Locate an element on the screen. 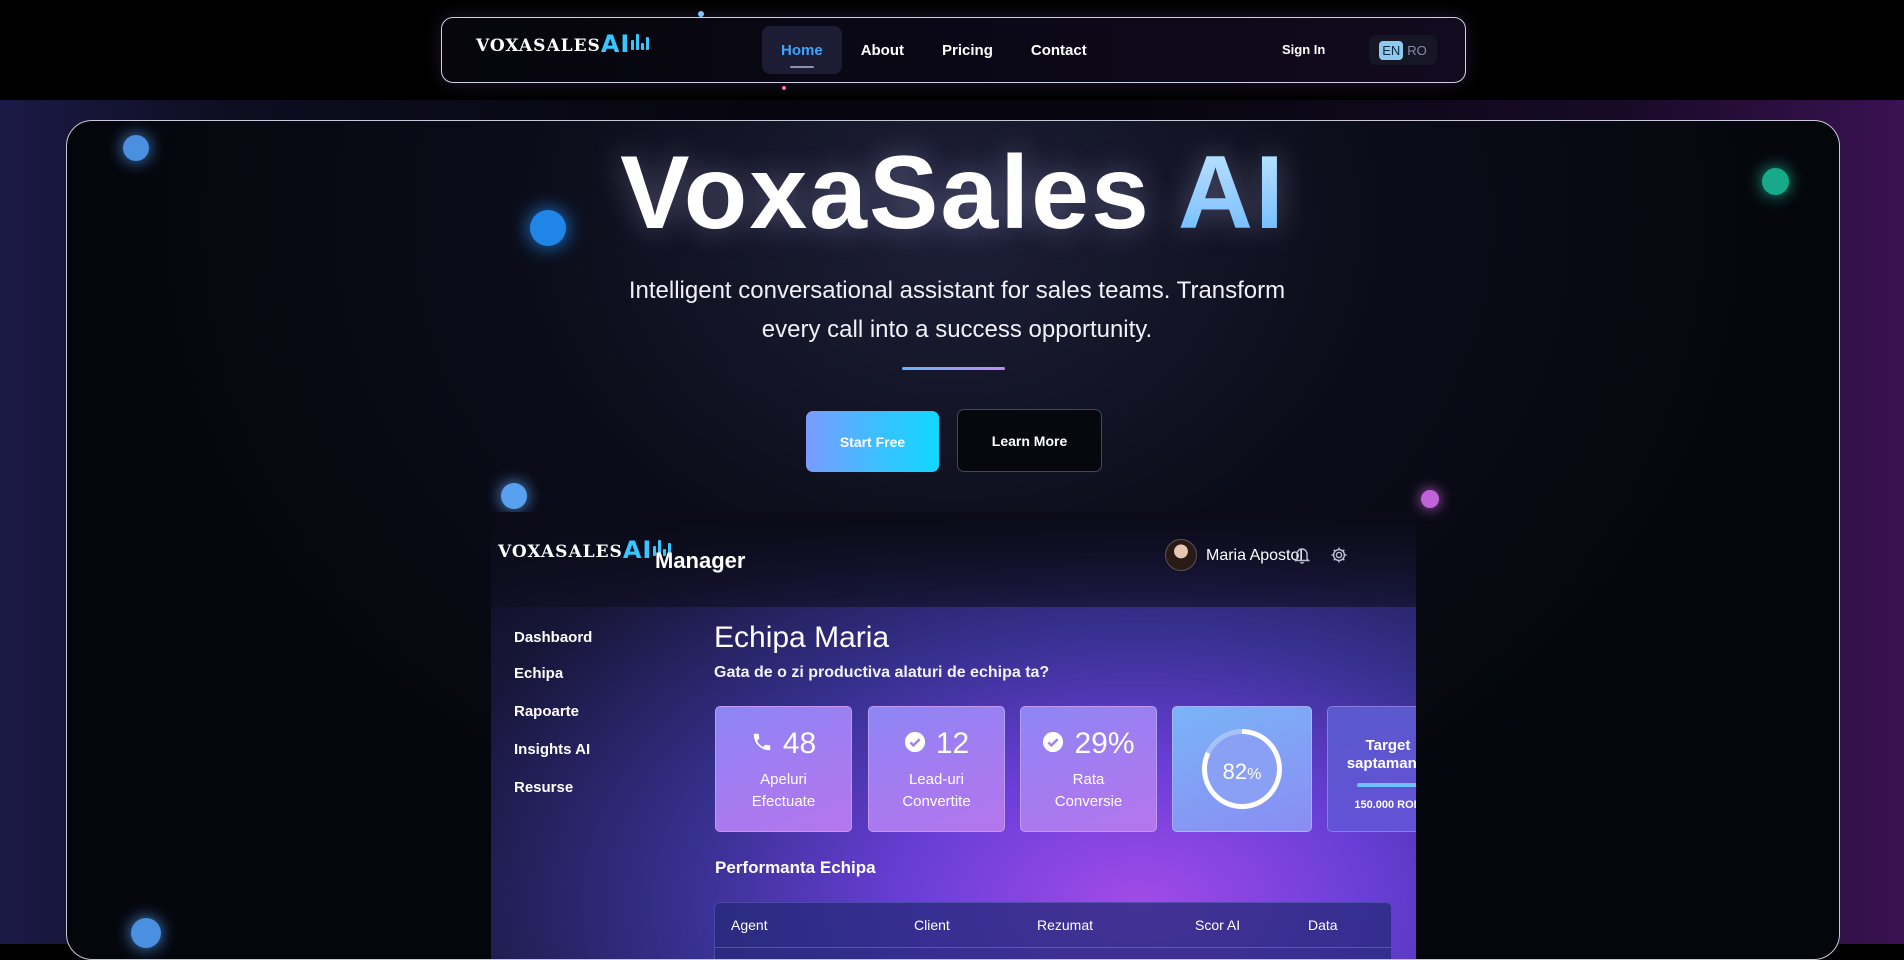 This screenshot has height=960, width=1904. stat-label: Convertite is located at coordinates (936, 801).